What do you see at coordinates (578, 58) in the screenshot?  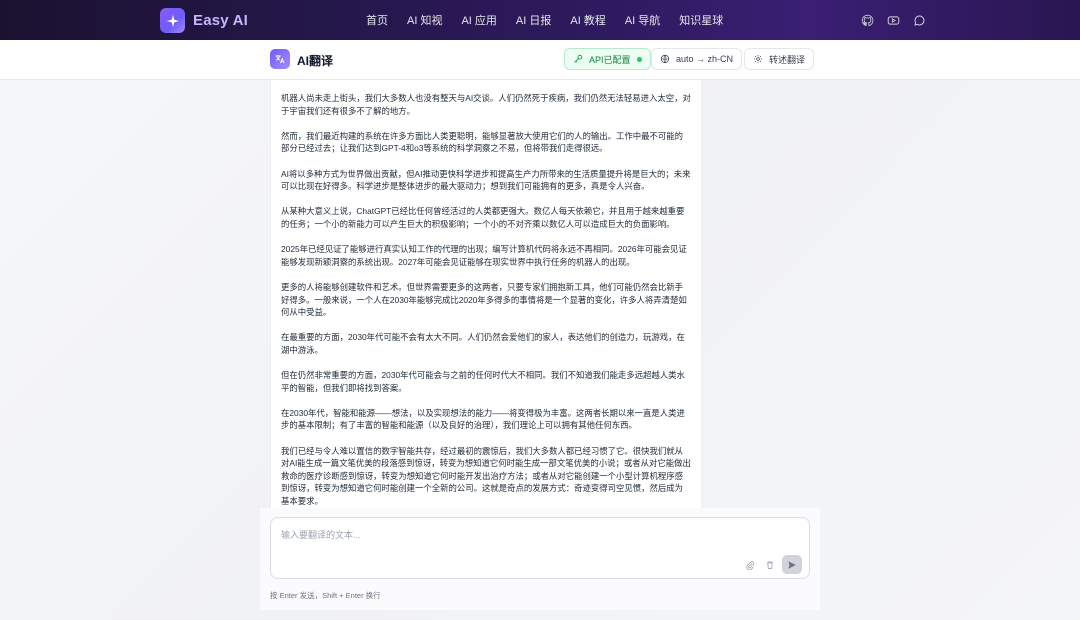 I see `key-icon` at bounding box center [578, 58].